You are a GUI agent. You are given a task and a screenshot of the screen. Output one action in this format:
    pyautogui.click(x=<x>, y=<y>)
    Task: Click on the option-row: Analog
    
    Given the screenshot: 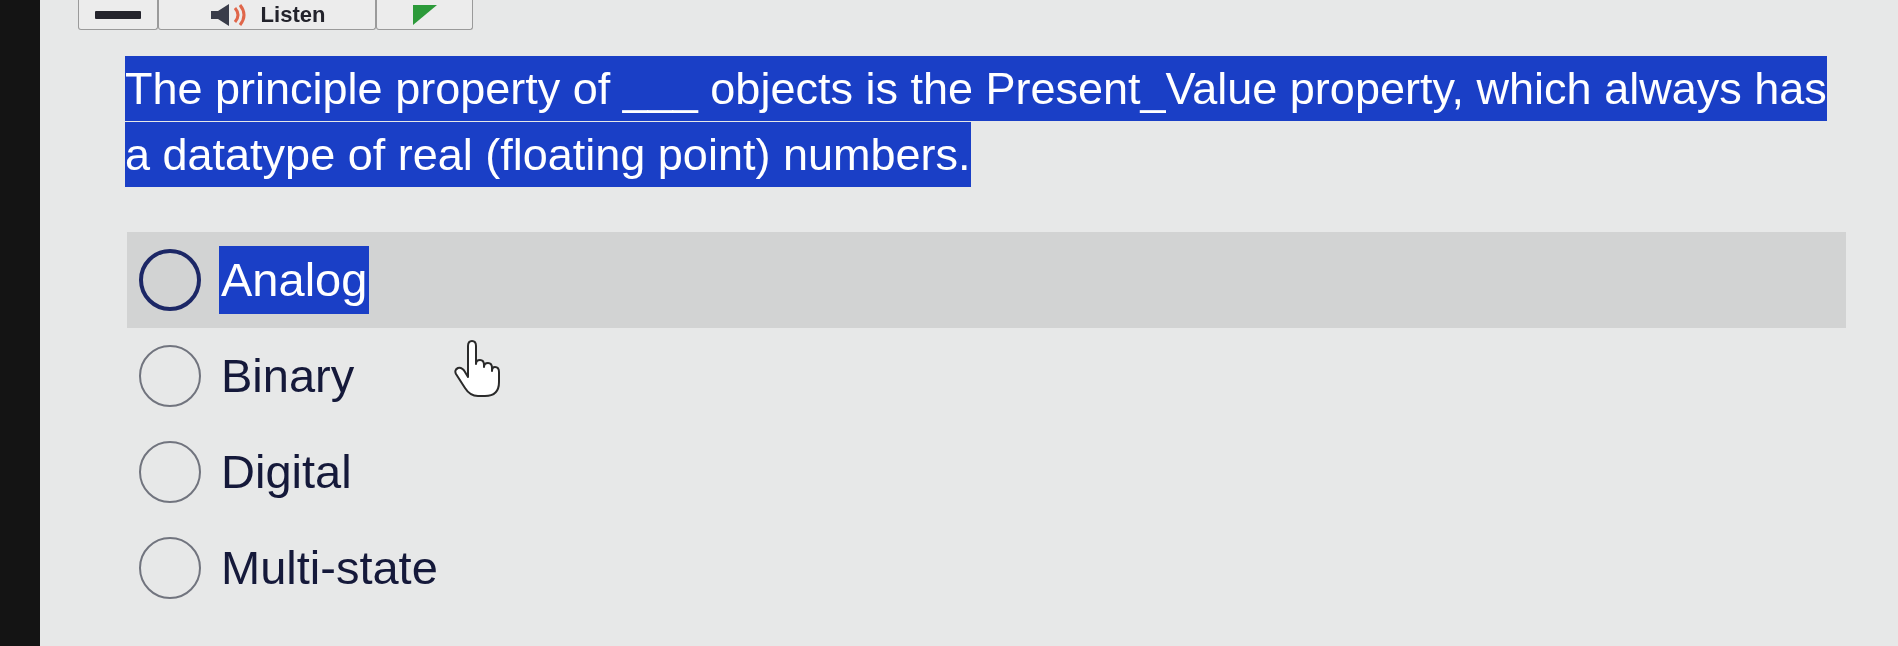 What is the action you would take?
    pyautogui.click(x=986, y=280)
    